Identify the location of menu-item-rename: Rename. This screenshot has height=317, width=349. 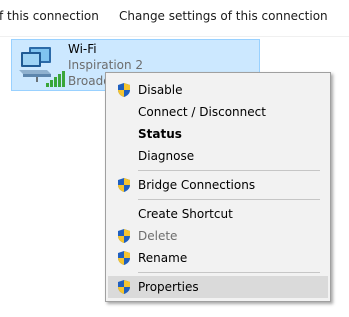
(218, 258).